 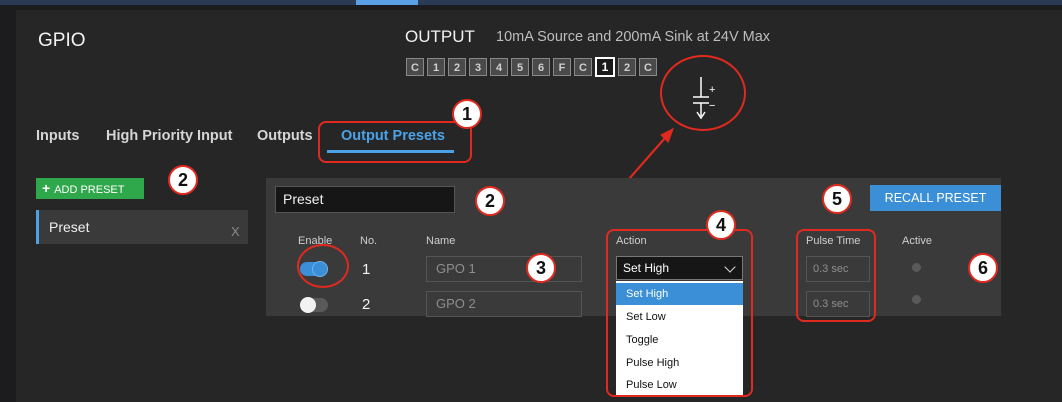 I want to click on callout-ring-pulse, so click(x=836, y=275).